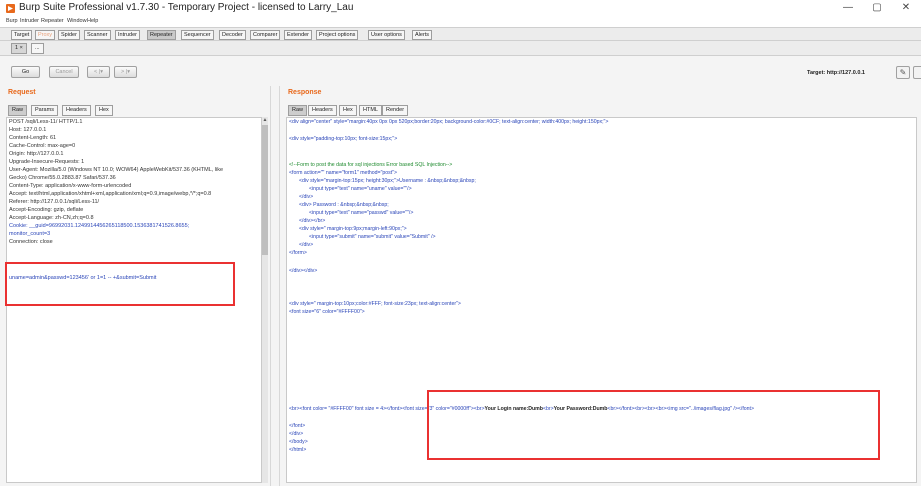  Describe the element at coordinates (298, 442) in the screenshot. I see `response-line: </body>` at that location.